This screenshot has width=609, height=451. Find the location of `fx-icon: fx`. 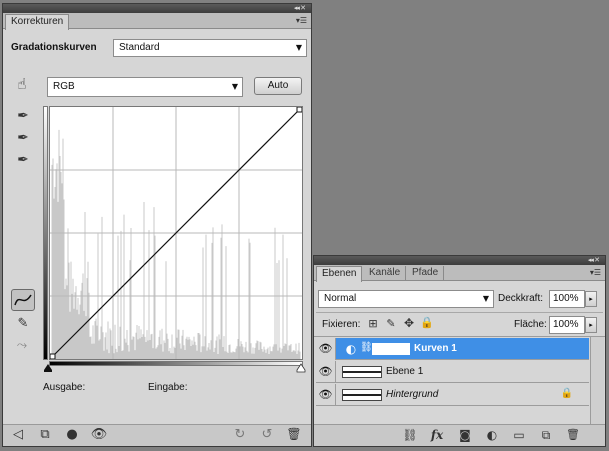

fx-icon: fx is located at coordinates (437, 435).